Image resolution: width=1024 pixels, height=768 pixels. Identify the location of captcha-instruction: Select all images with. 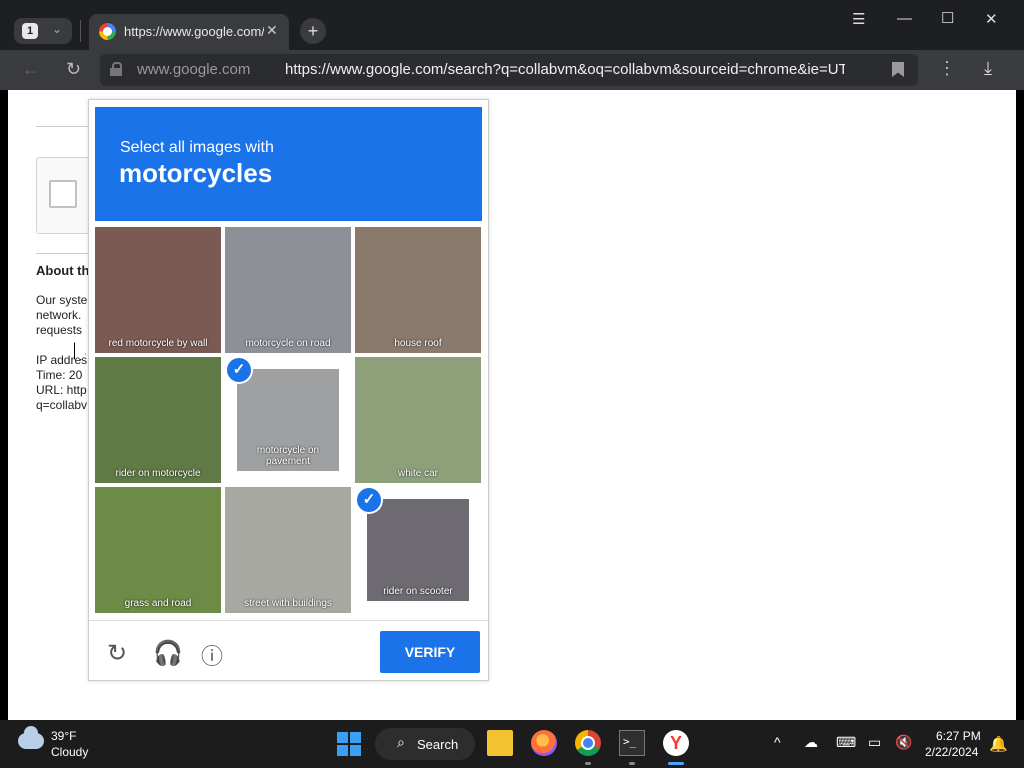
(197, 147).